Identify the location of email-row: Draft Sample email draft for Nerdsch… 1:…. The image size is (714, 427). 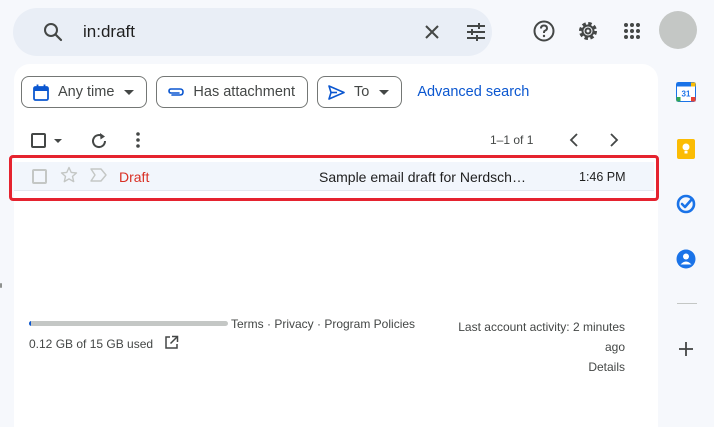
(334, 176).